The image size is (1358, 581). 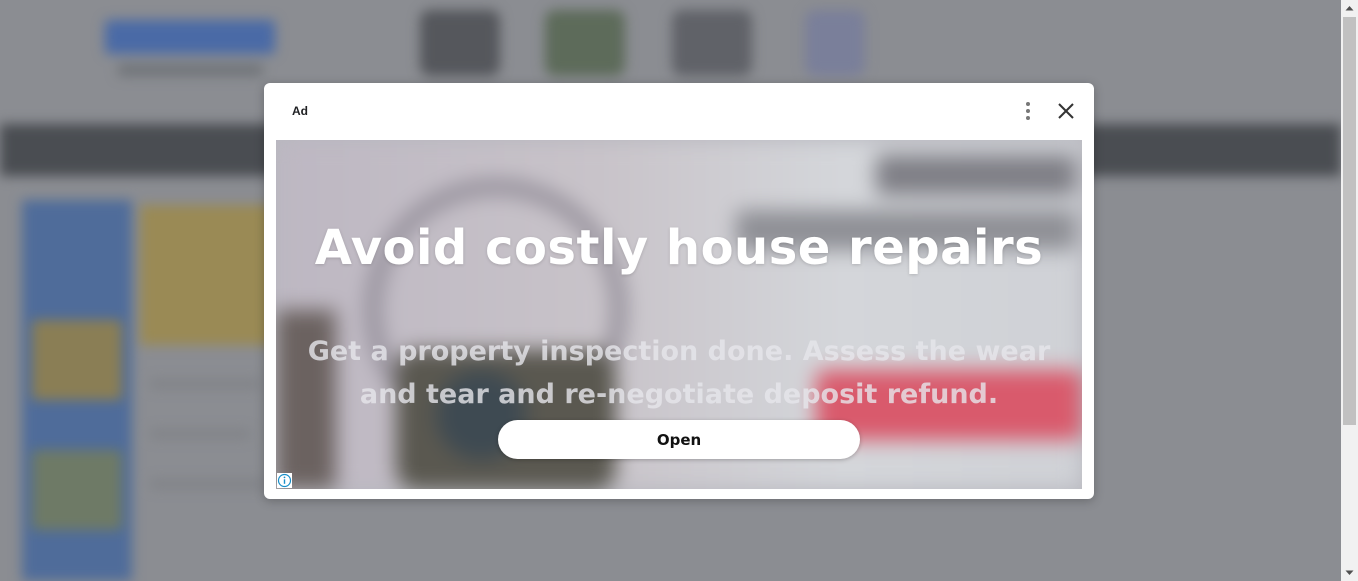 I want to click on page-scrollbar, so click(x=1349, y=290).